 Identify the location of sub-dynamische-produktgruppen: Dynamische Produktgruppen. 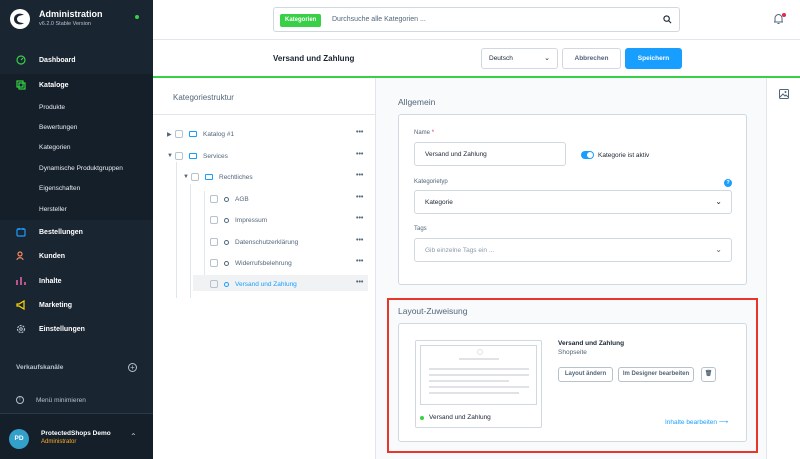
(81, 168).